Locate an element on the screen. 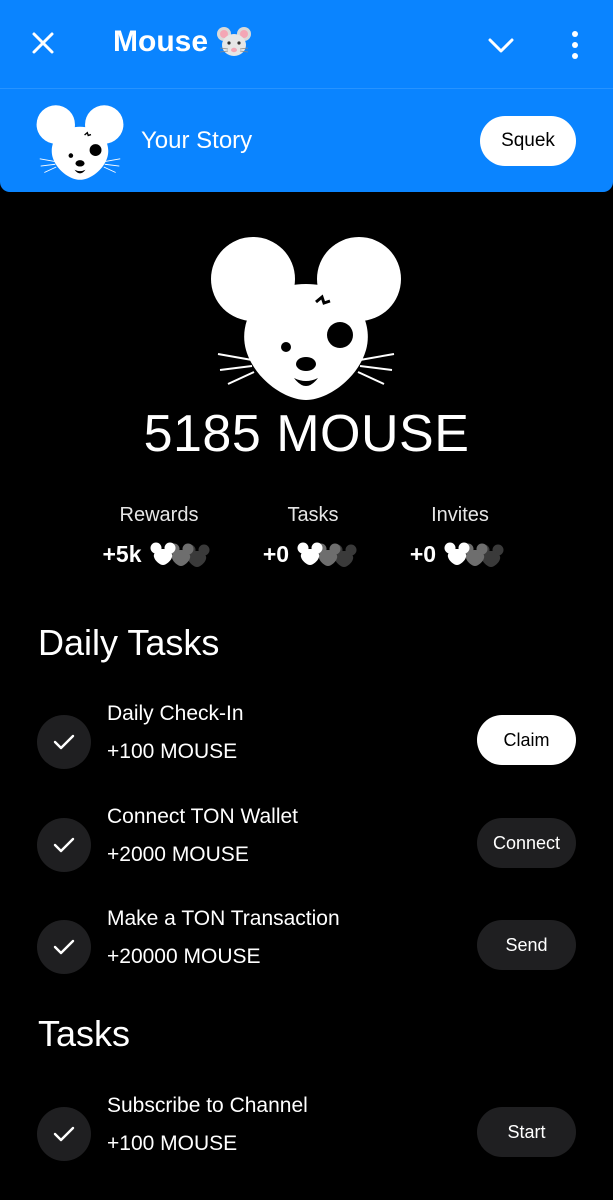 The image size is (613, 1200). page-title-text: Mouse is located at coordinates (161, 41).